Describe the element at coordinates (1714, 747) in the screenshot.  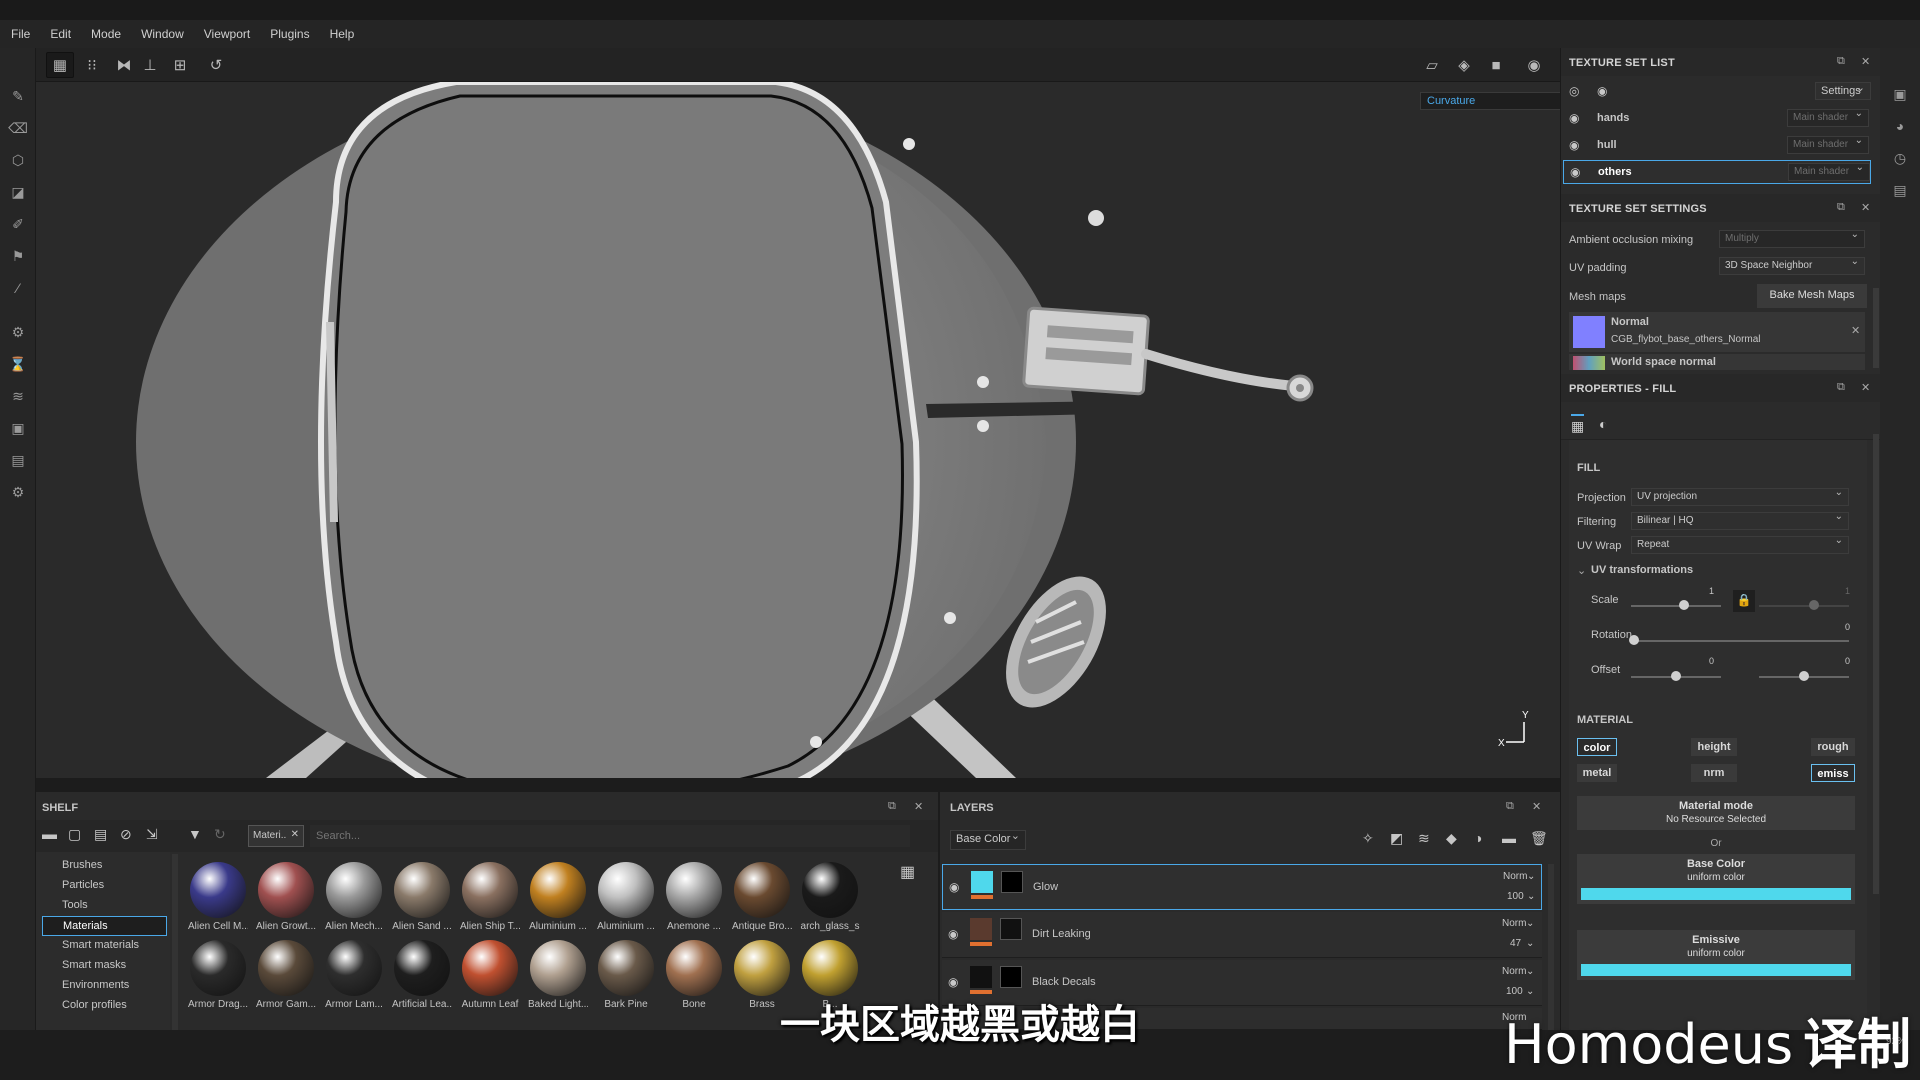
I see `channel-height: height` at that location.